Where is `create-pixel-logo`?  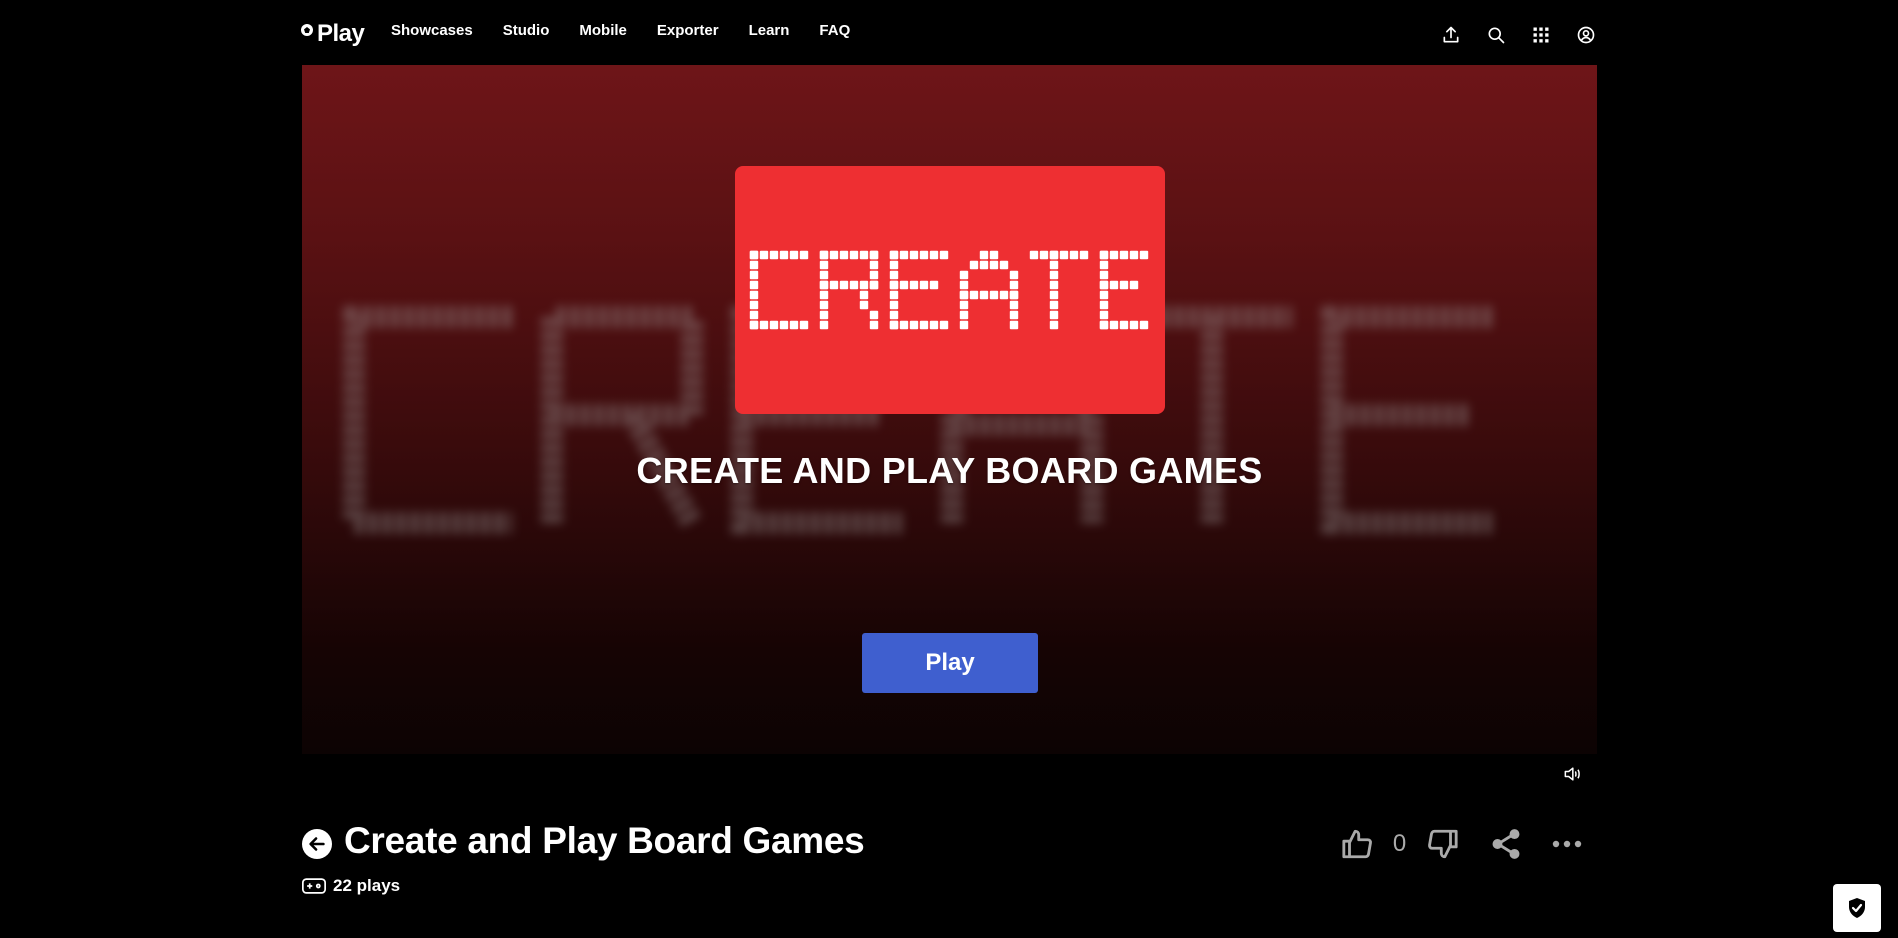
create-pixel-logo is located at coordinates (949, 290).